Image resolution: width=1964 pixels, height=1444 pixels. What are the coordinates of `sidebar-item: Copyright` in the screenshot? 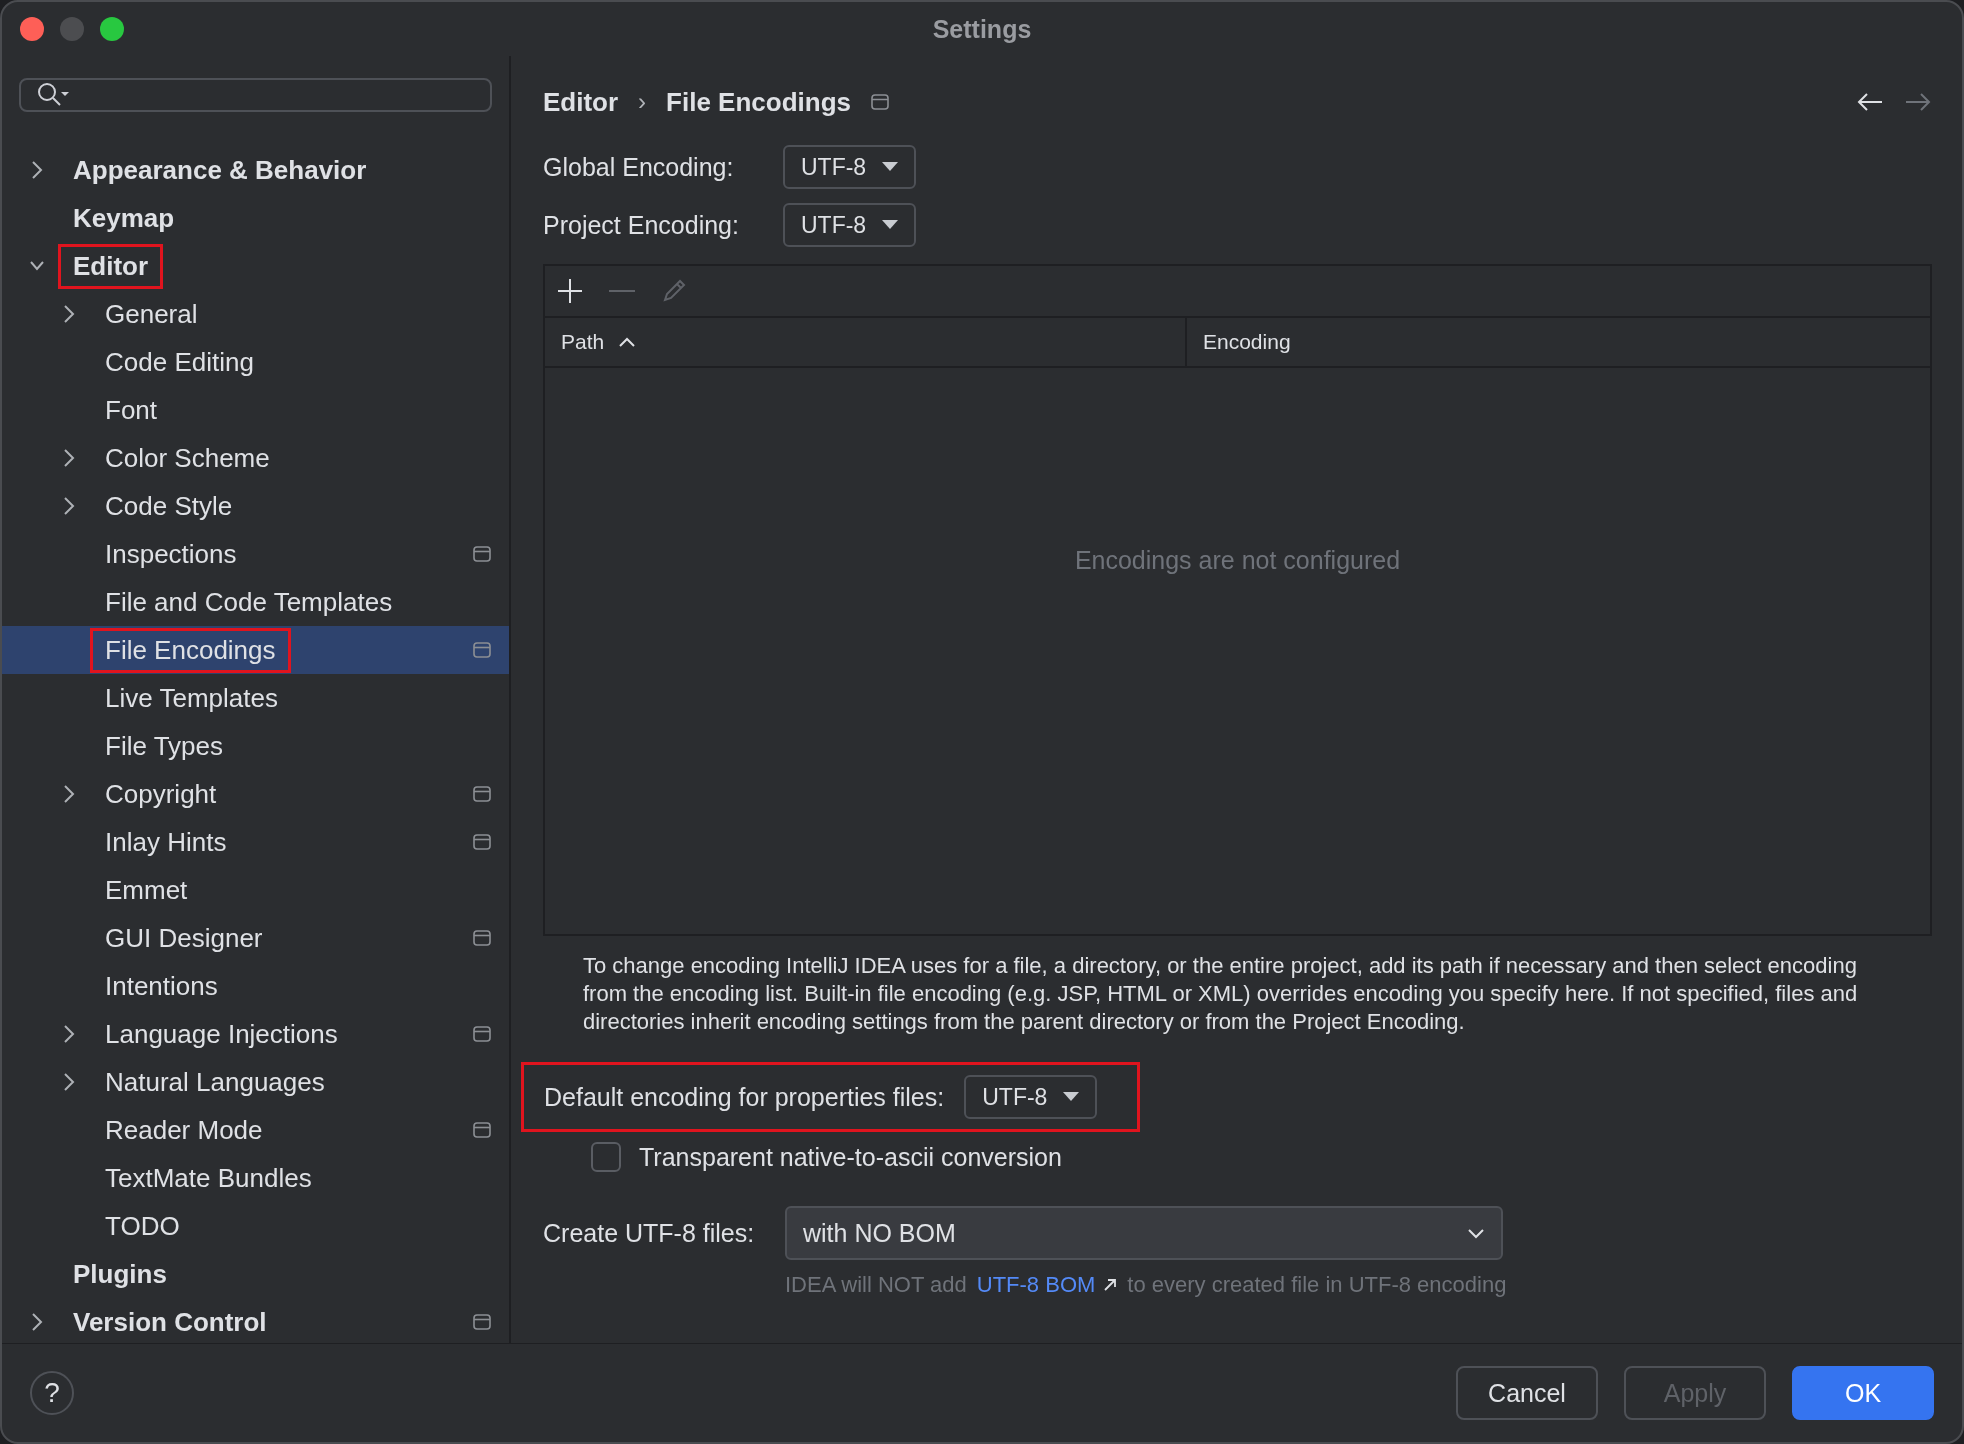 It's located at (255, 794).